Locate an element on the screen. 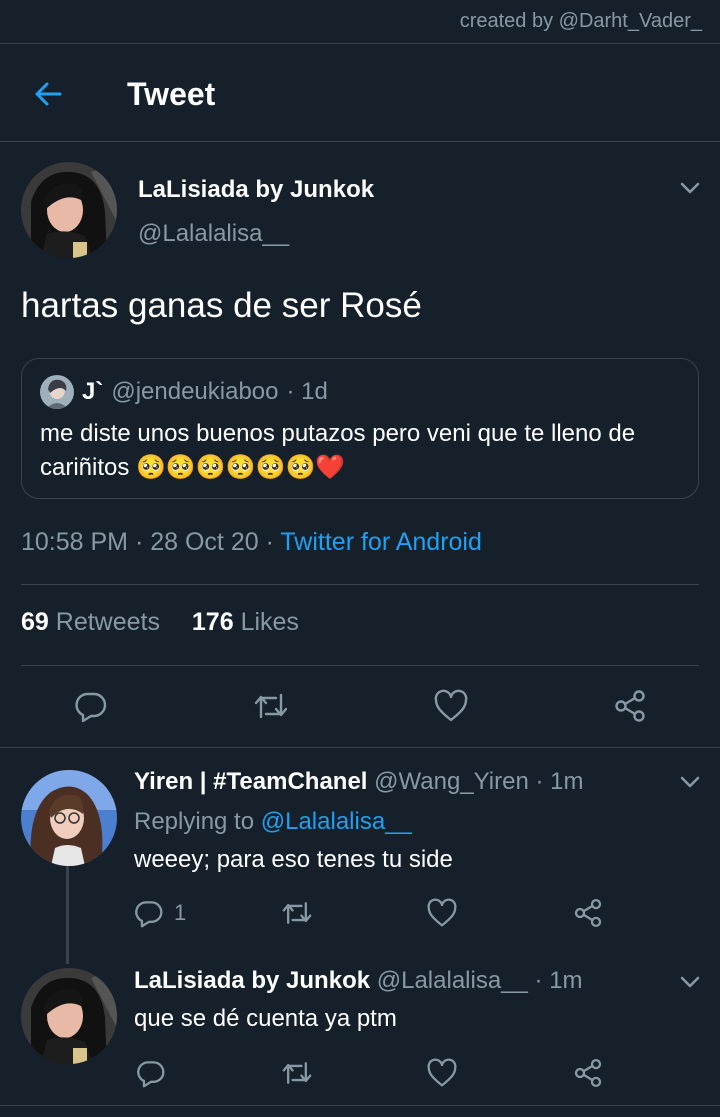 Image resolution: width=720 pixels, height=1117 pixels. reply-reply-button is located at coordinates (151, 1073).